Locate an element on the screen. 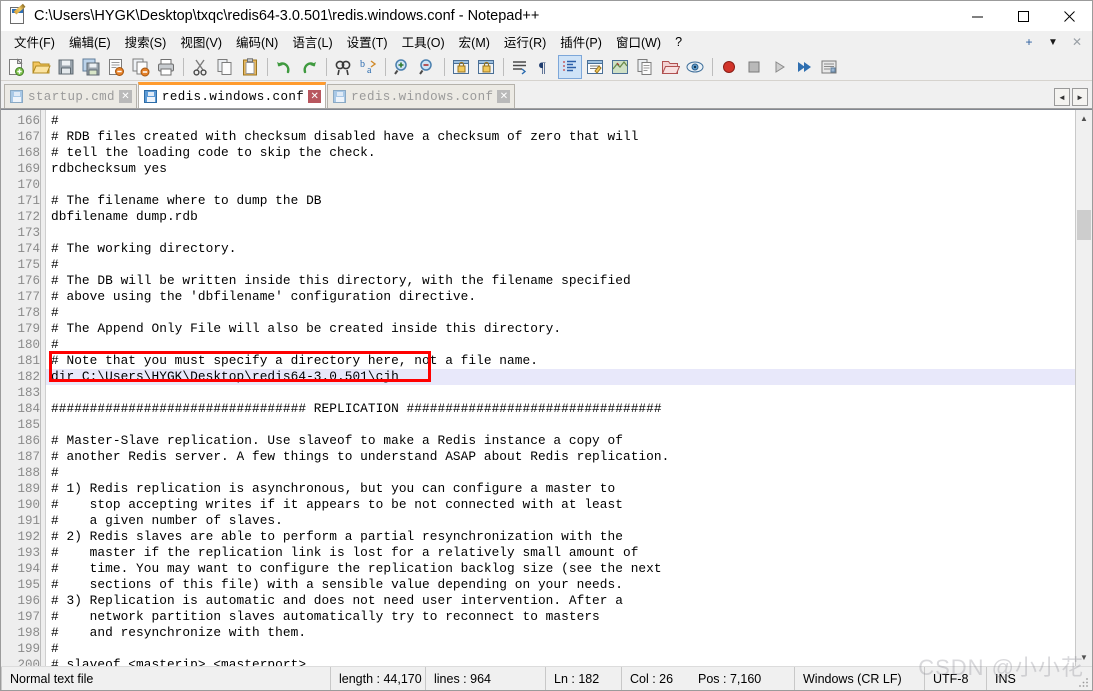 This screenshot has height=691, width=1093. code-line: # a given number of slaves. is located at coordinates (560, 521).